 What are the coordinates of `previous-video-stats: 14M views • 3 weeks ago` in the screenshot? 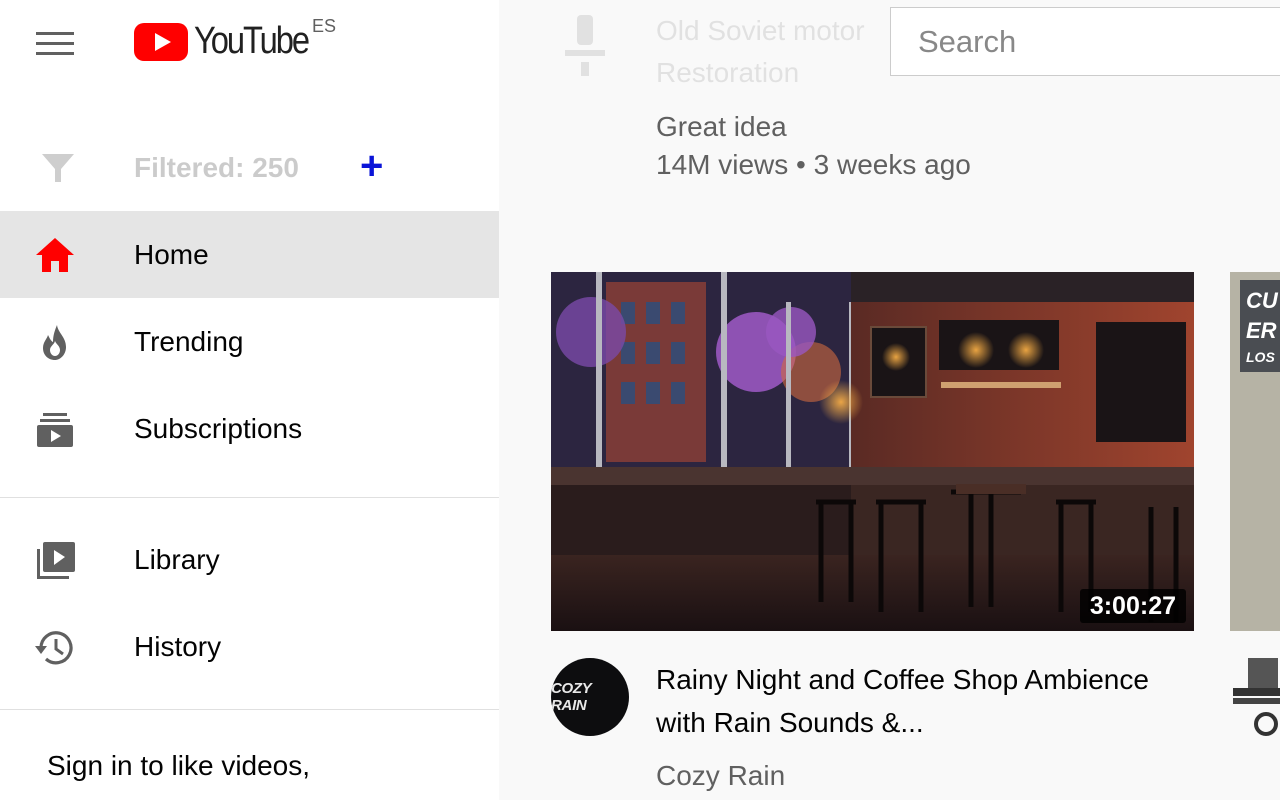 It's located at (813, 164).